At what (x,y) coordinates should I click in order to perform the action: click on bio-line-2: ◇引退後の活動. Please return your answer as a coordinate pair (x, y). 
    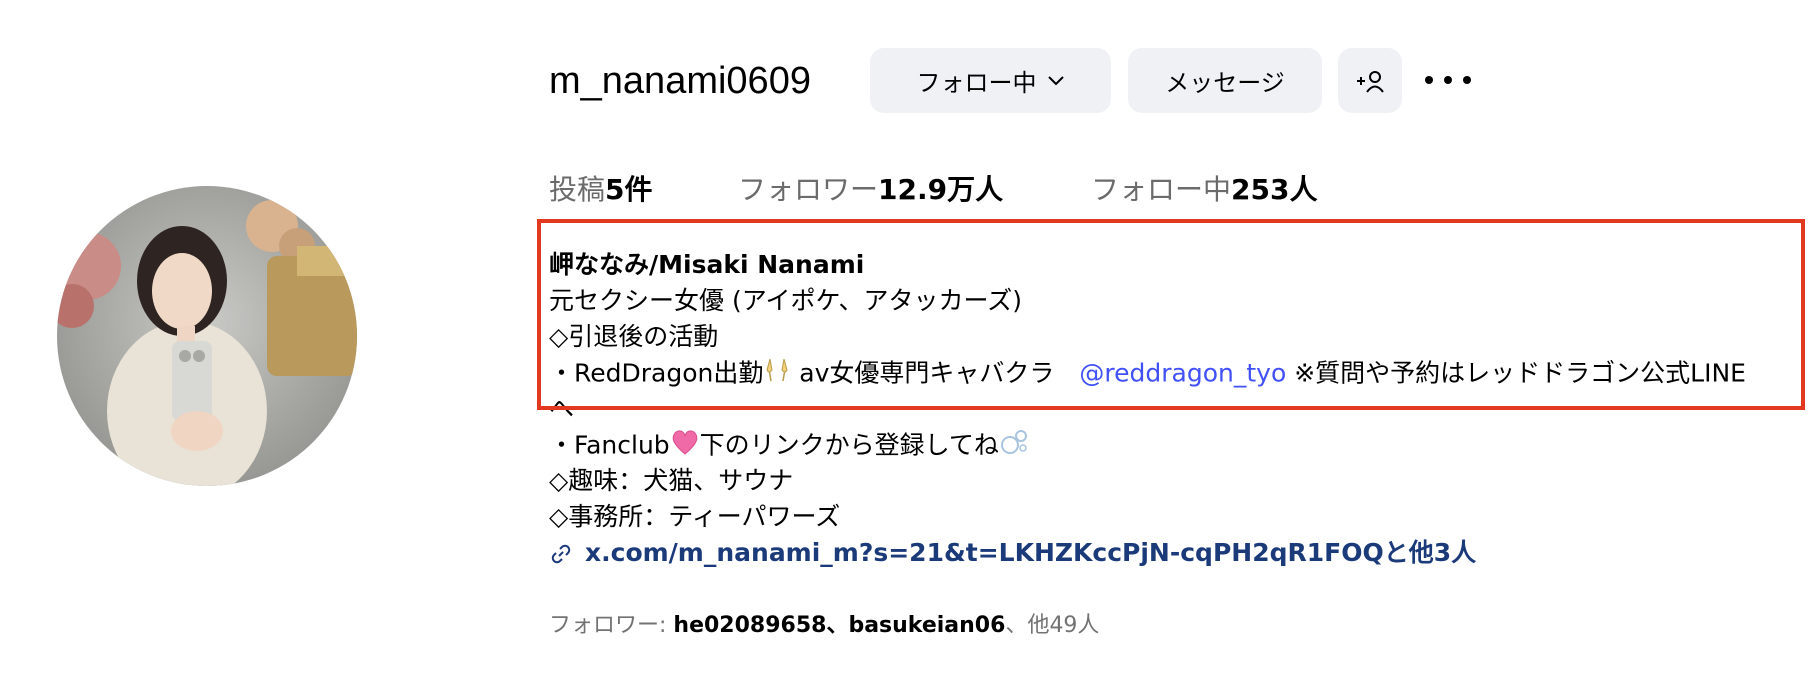
    Looking at the image, I should click on (634, 336).